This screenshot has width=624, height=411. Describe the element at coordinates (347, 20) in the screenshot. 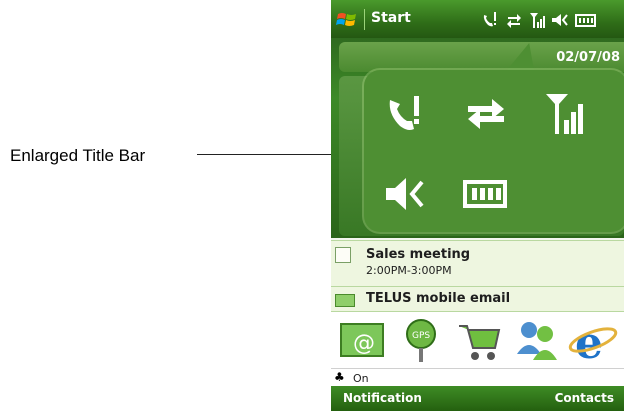

I see `windows-logo-icon` at that location.